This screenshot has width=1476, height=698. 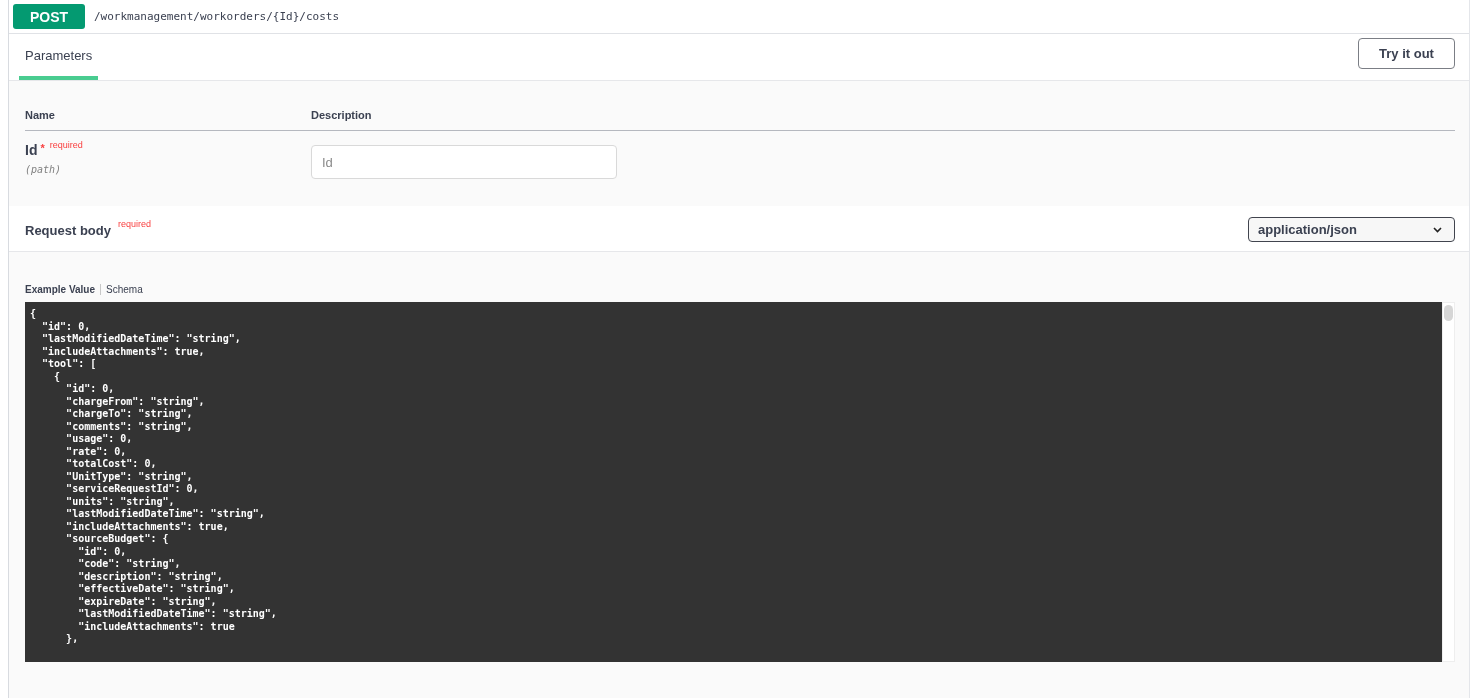 I want to click on endpoint-path: /workmanagement/workorders/{Id}/costs, so click(x=217, y=16).